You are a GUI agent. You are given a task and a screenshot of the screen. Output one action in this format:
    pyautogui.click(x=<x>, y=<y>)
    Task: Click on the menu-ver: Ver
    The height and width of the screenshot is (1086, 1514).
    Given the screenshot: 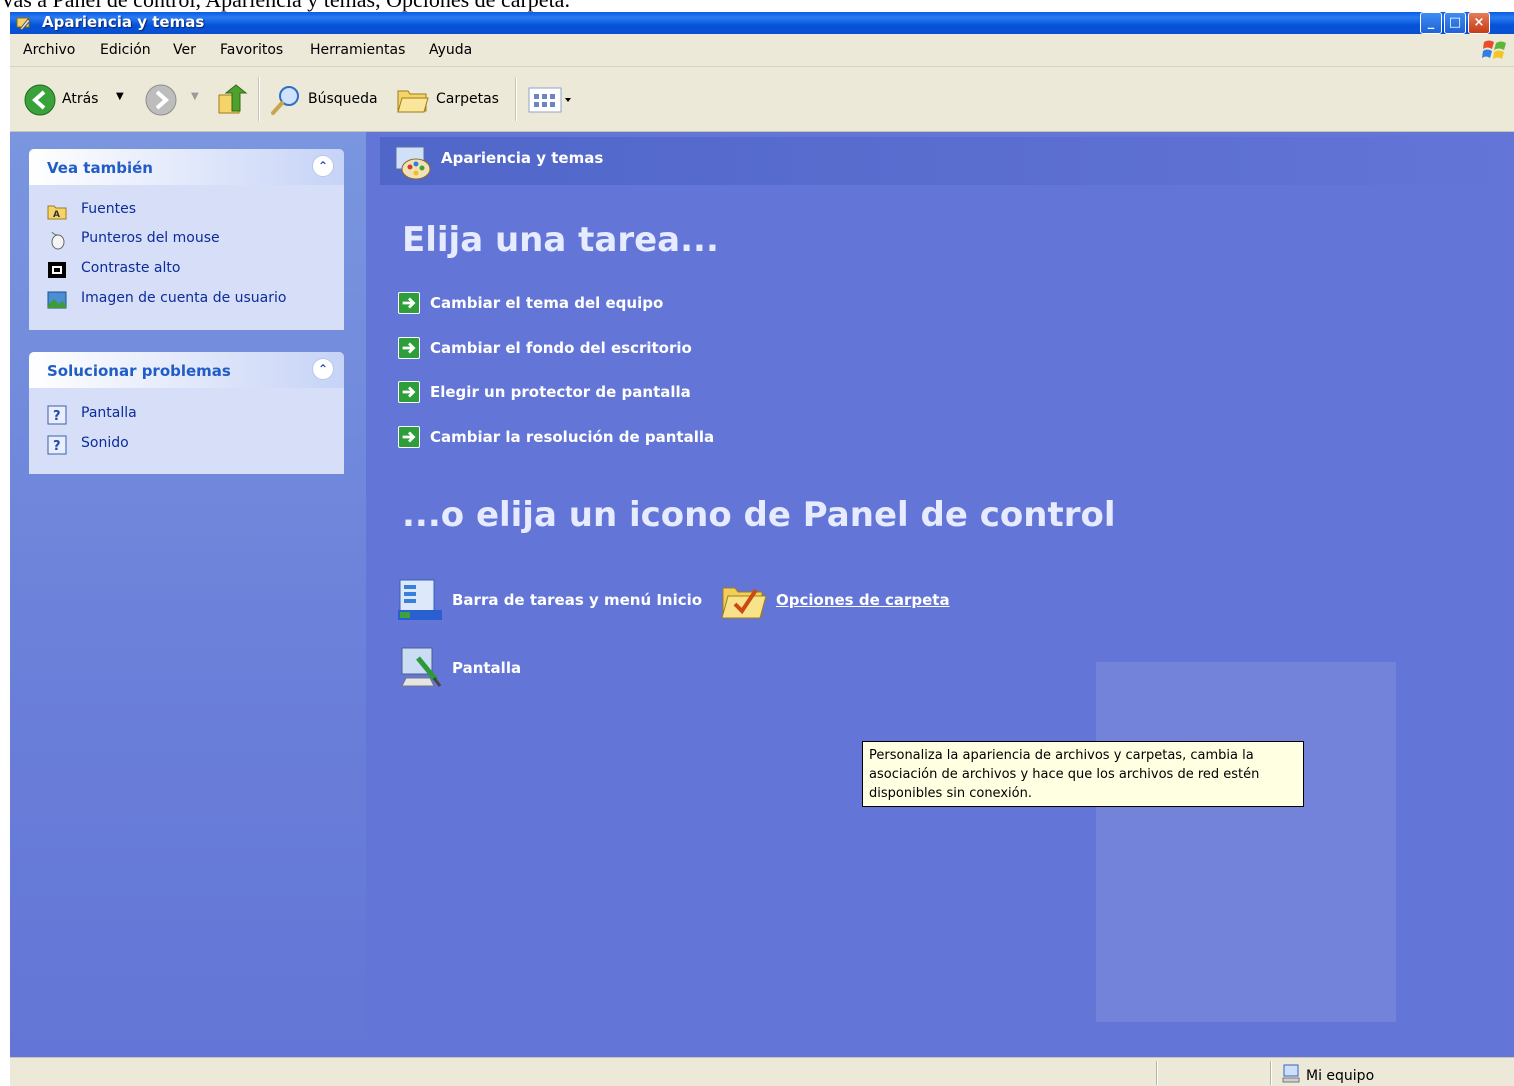 What is the action you would take?
    pyautogui.click(x=184, y=50)
    